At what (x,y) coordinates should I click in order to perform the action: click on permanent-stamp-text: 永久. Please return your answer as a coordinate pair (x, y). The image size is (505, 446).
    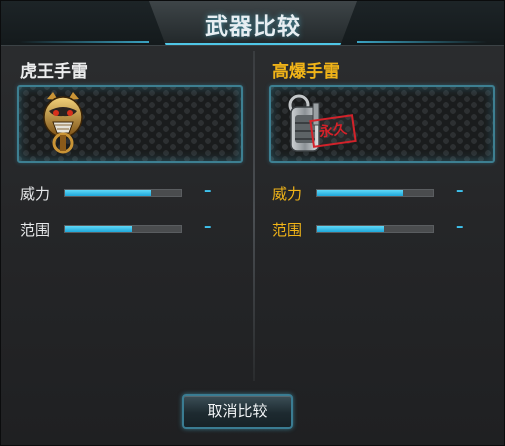
    Looking at the image, I should click on (333, 131).